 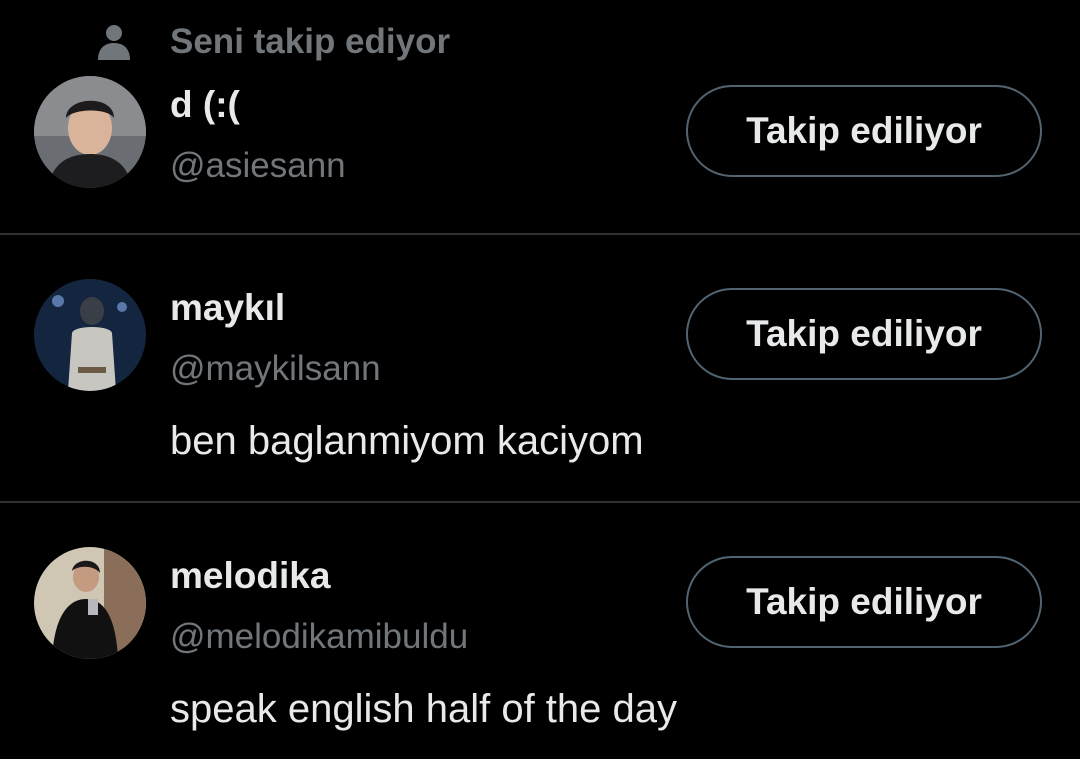 What do you see at coordinates (275, 369) in the screenshot?
I see `user-handle: @maykilsann` at bounding box center [275, 369].